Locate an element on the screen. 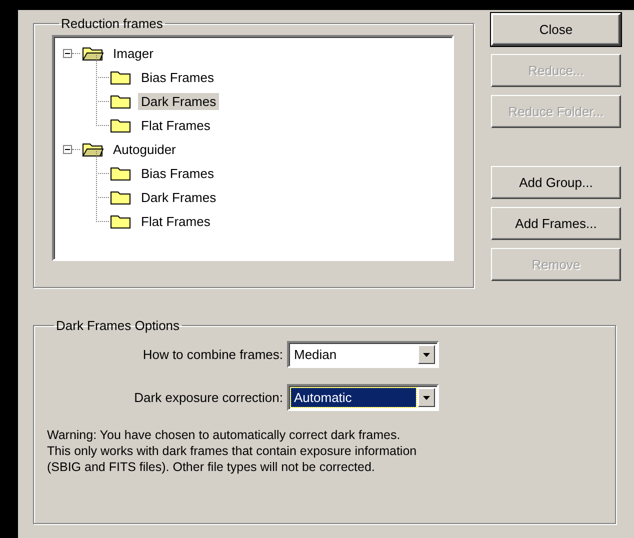 The height and width of the screenshot is (538, 634). tree-item: Imager is located at coordinates (133, 53).